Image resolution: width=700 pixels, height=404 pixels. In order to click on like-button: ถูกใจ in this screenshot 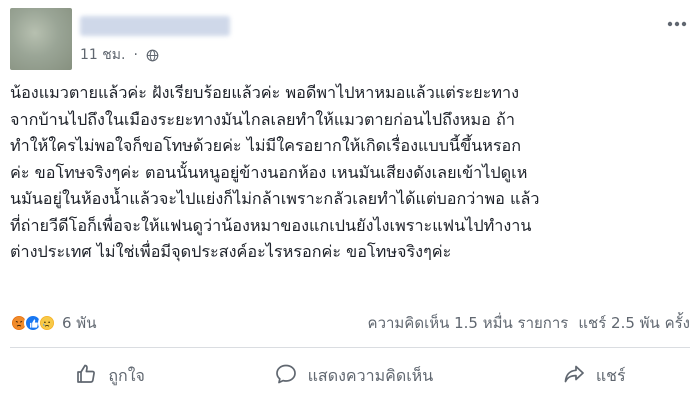, I will do `click(109, 376)`.